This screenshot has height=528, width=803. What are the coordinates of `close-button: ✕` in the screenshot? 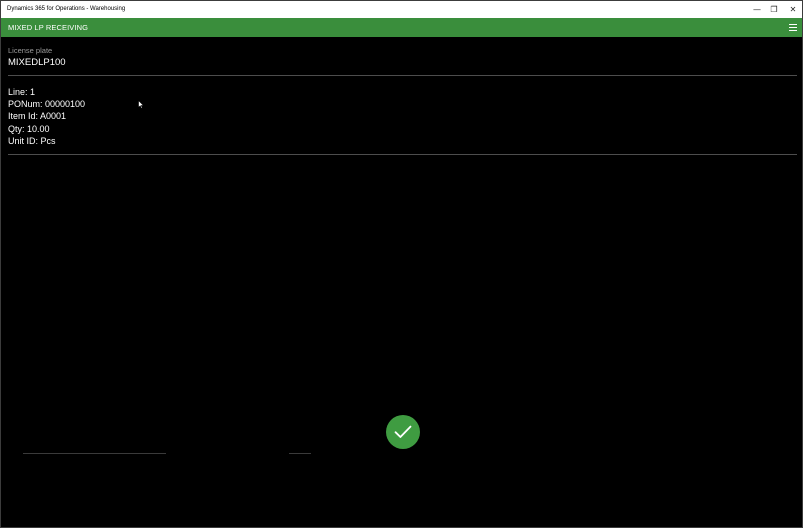 It's located at (793, 9).